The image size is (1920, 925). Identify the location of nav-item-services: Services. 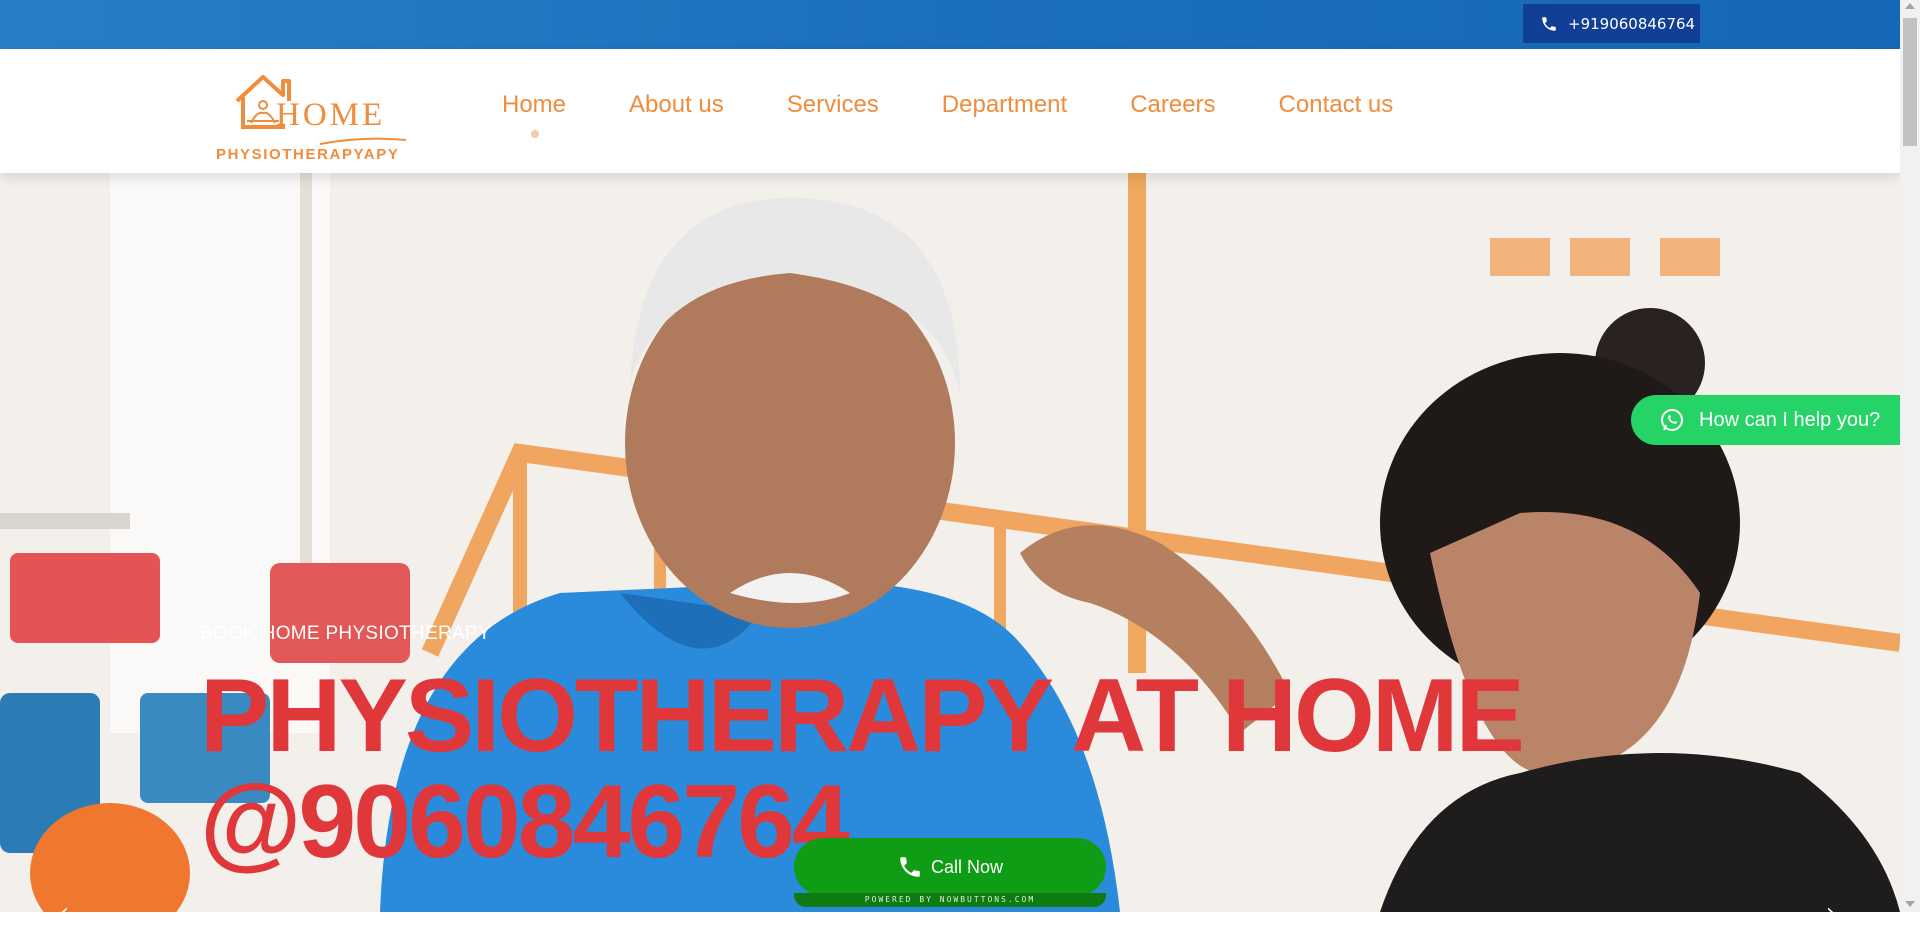
(833, 105).